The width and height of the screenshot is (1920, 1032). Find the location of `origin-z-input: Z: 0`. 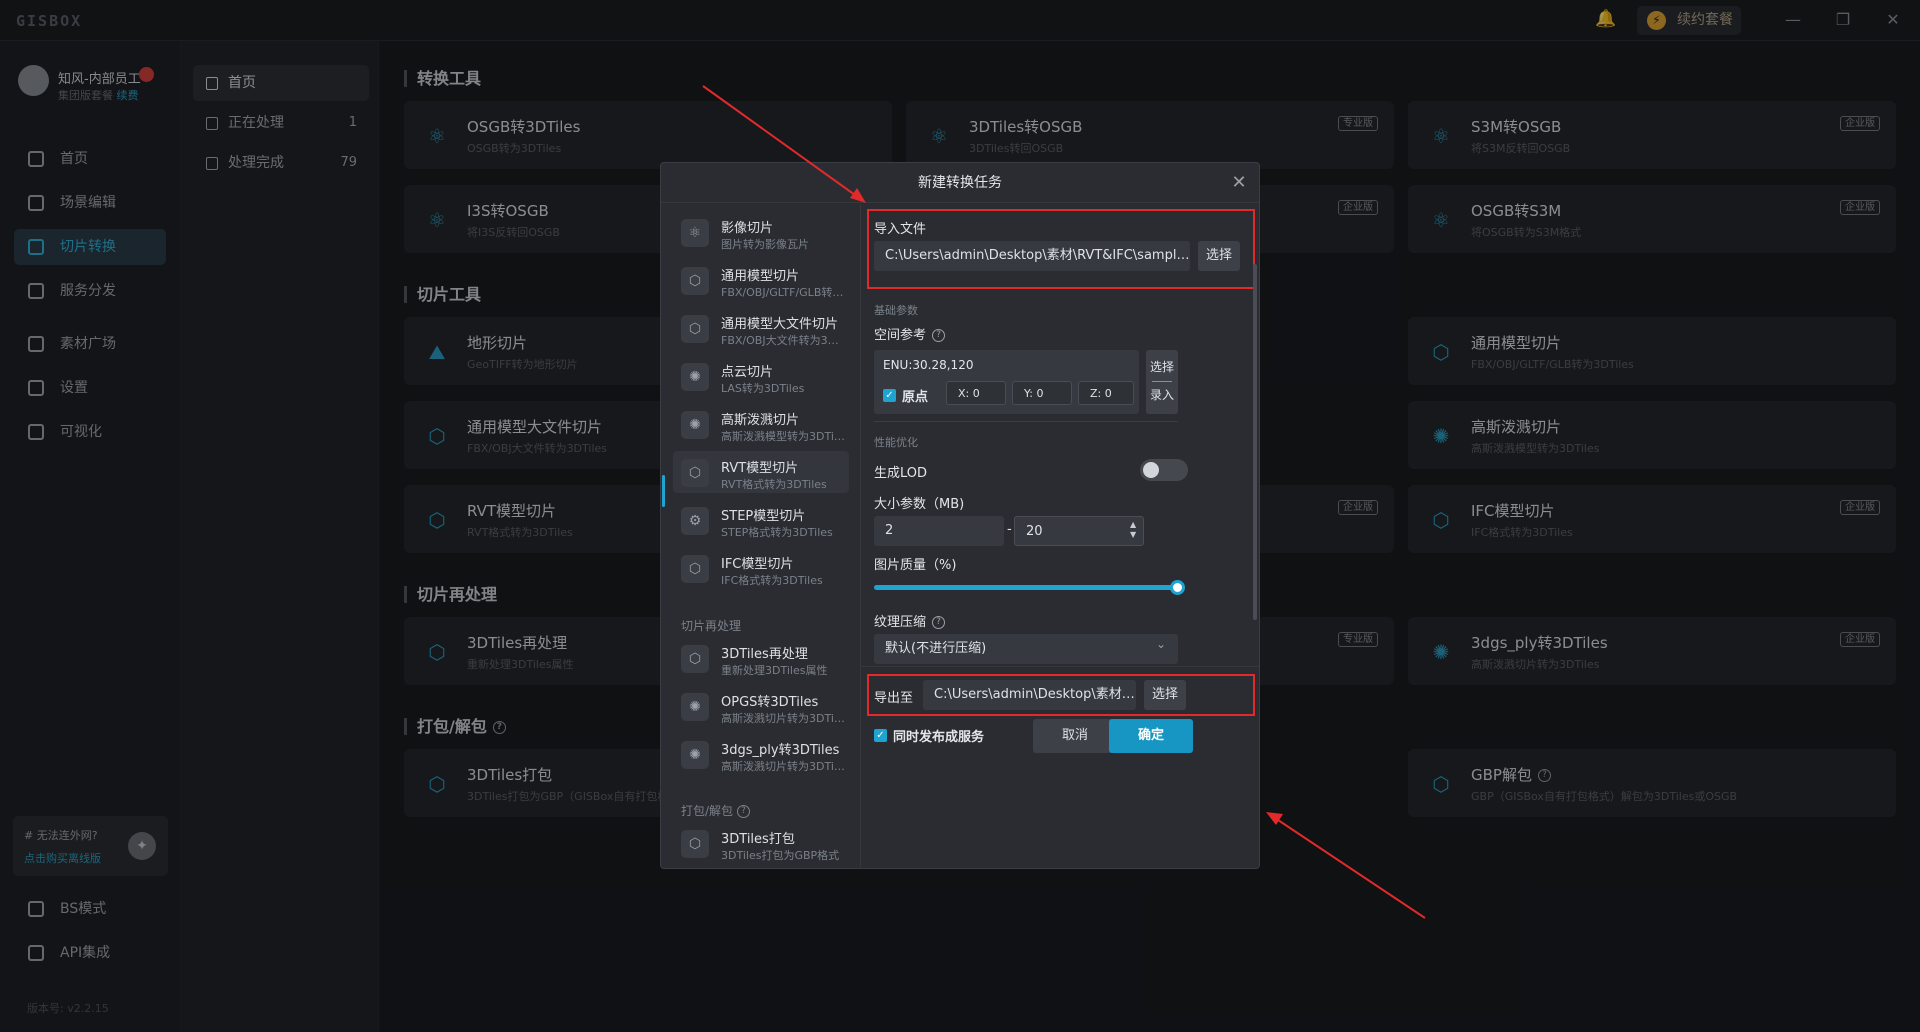

origin-z-input: Z: 0 is located at coordinates (1106, 393).